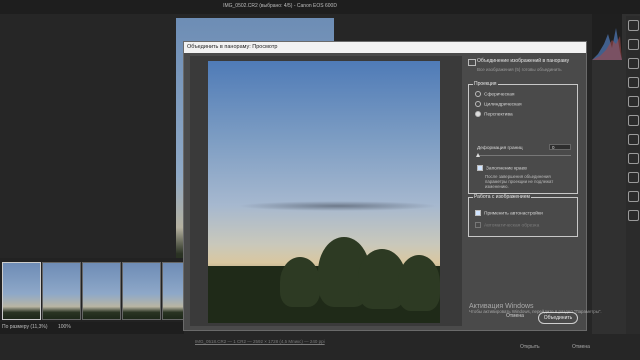 Image resolution: width=640 pixels, height=360 pixels. What do you see at coordinates (633, 63) in the screenshot?
I see `brush-icon` at bounding box center [633, 63].